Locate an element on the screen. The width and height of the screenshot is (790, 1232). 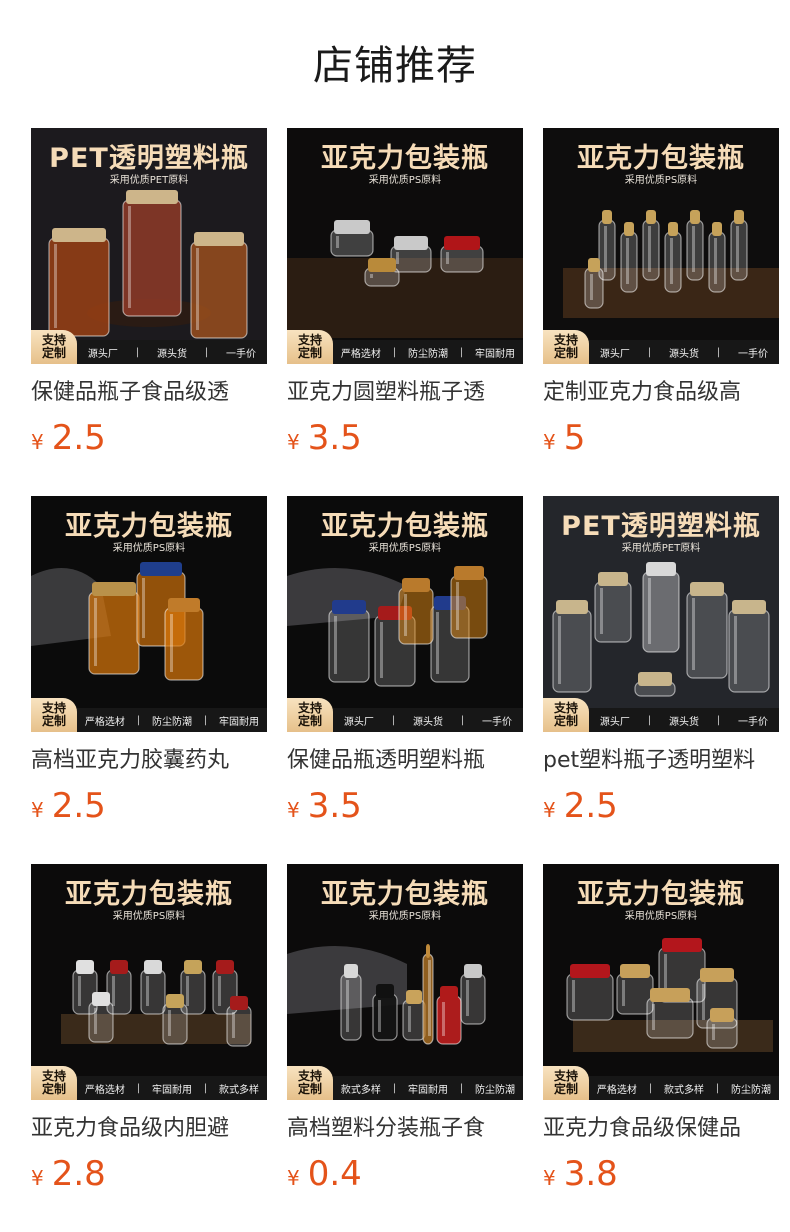
product-name: 保健品瓶透明塑料瓶 is located at coordinates (405, 761).